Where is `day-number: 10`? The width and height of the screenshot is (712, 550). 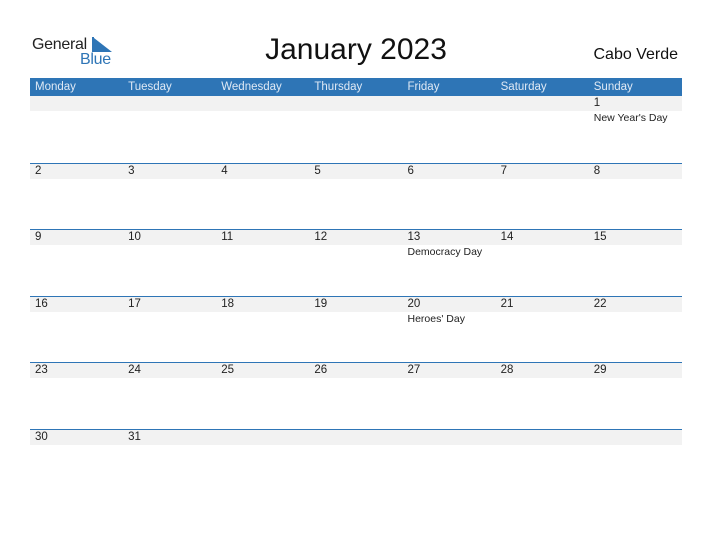
day-number: 10 is located at coordinates (134, 237).